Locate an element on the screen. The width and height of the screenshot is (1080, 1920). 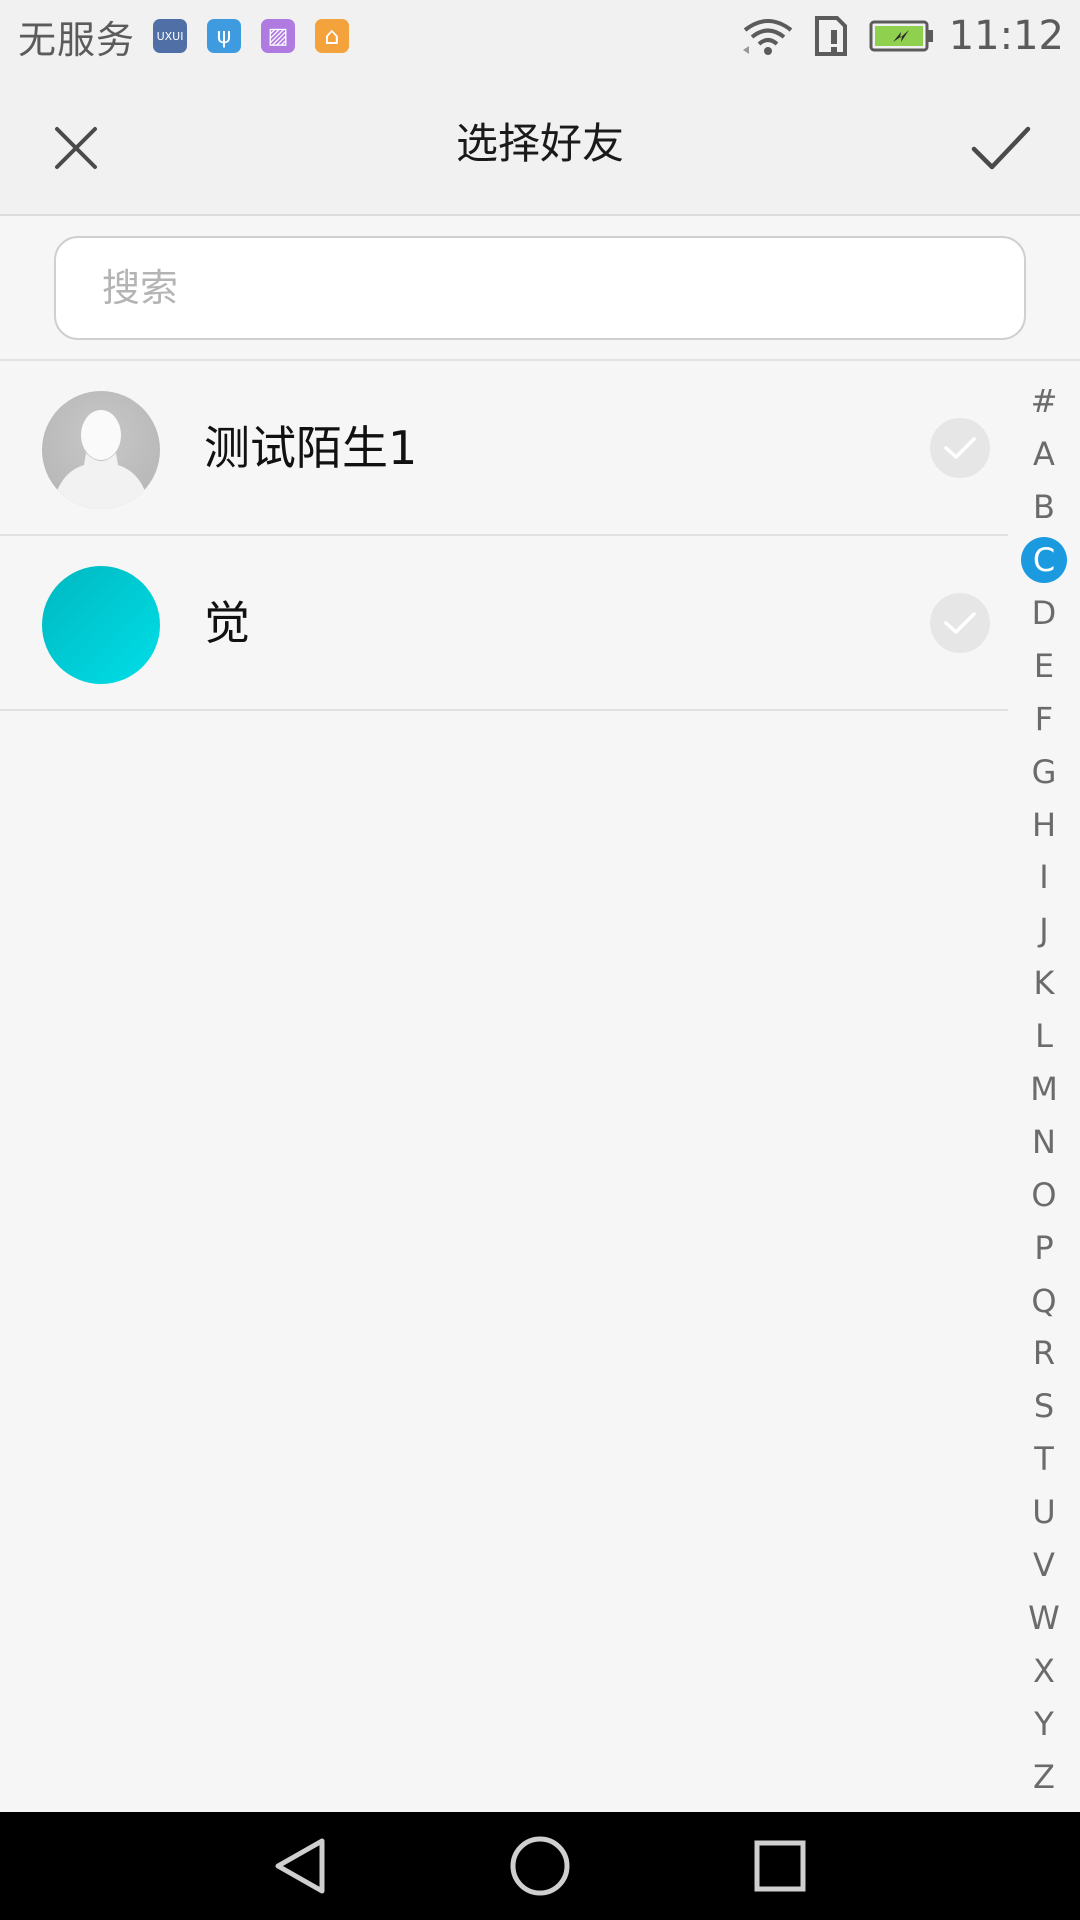
usb-icon: ψ is located at coordinates (224, 36).